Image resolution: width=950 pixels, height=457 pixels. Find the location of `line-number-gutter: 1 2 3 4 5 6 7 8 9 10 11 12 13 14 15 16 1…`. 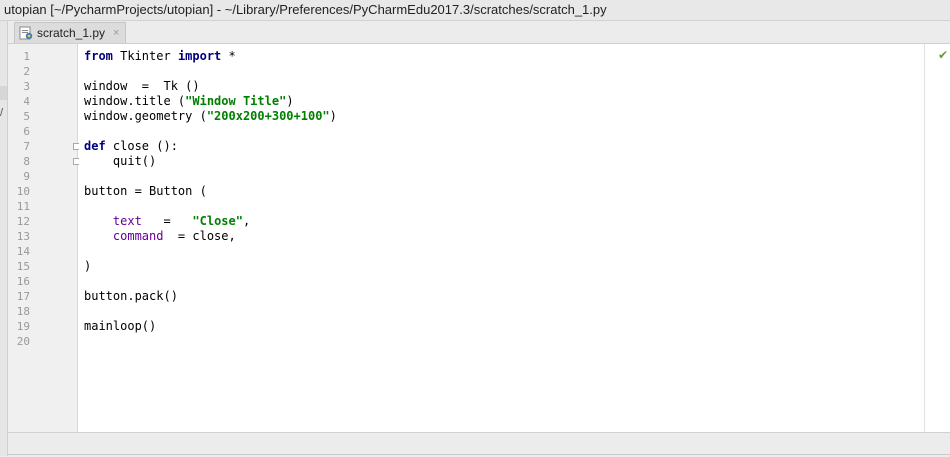

line-number-gutter: 1 2 3 4 5 6 7 8 9 10 11 12 13 14 15 16 1… is located at coordinates (43, 238).